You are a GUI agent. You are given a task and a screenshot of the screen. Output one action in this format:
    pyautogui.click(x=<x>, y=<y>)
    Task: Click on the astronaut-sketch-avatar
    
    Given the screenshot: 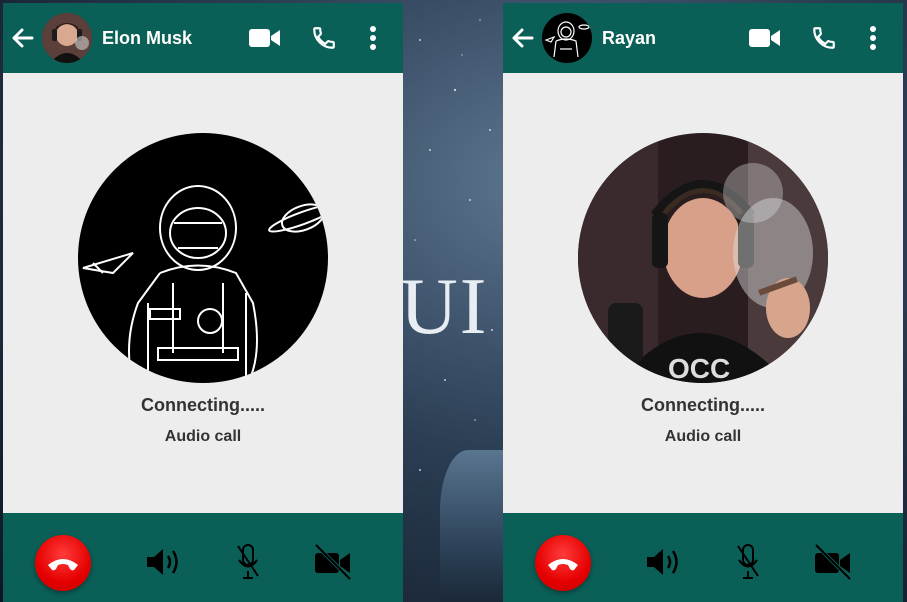 What is the action you would take?
    pyautogui.click(x=567, y=38)
    